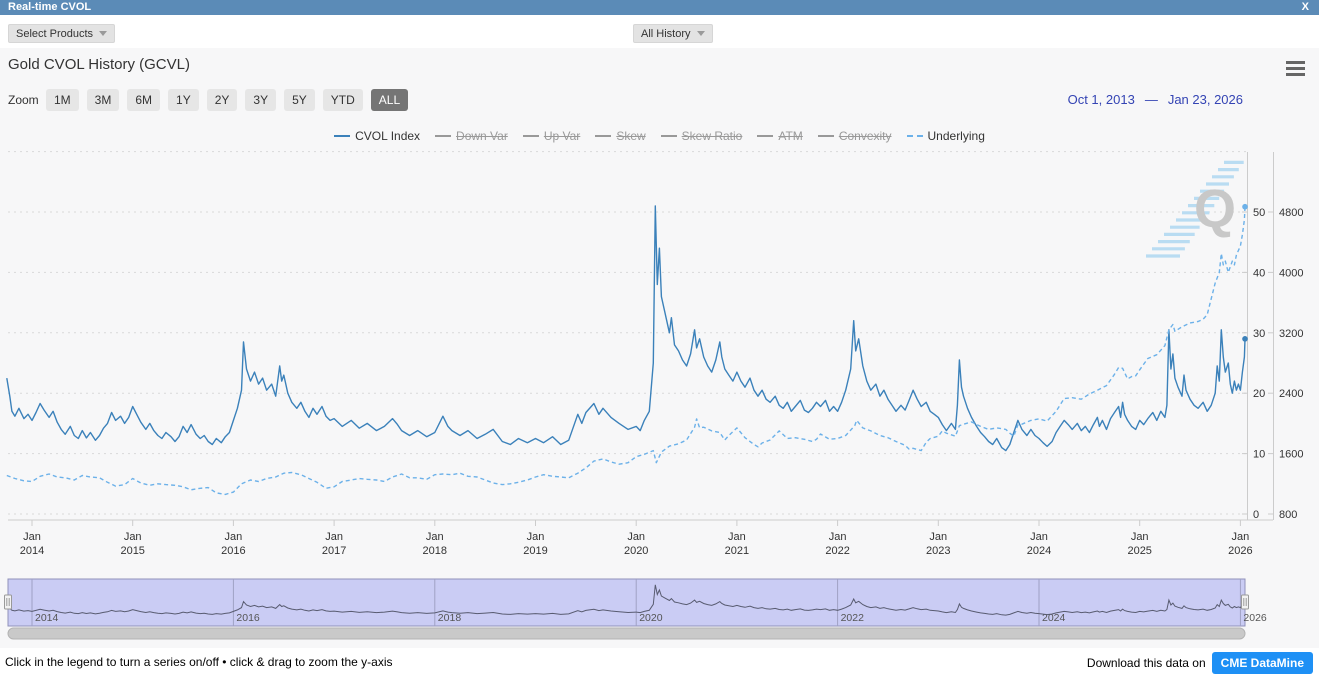 This screenshot has width=1319, height=698. I want to click on scrollbar-thumb, so click(626, 633).